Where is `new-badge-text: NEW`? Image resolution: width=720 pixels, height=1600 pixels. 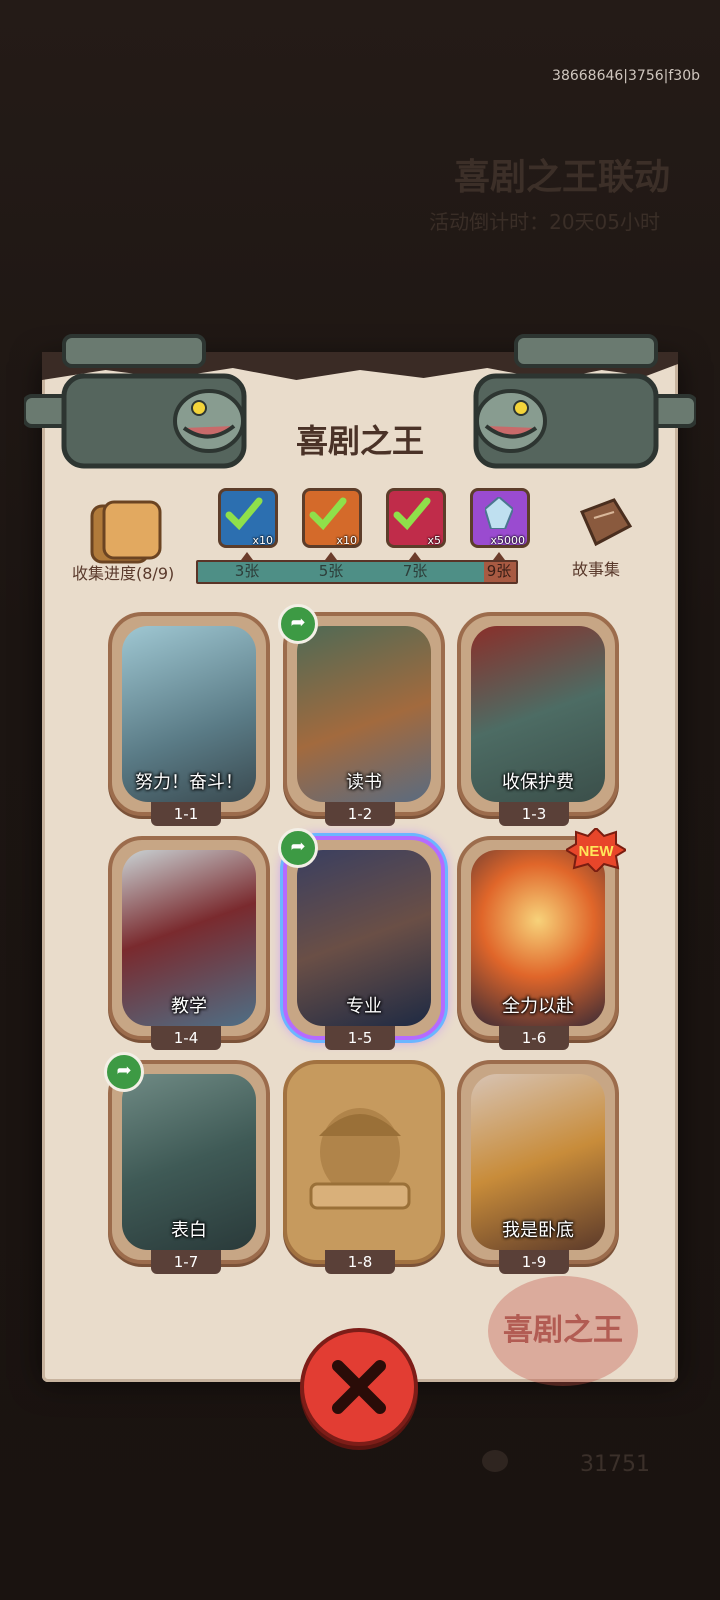 new-badge-text: NEW is located at coordinates (597, 851).